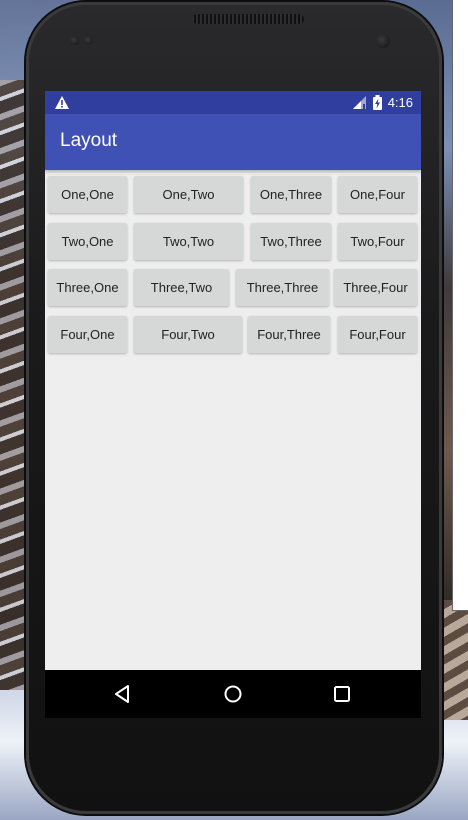 The height and width of the screenshot is (820, 468). Describe the element at coordinates (400, 102) in the screenshot. I see `status-time: 4:16` at that location.